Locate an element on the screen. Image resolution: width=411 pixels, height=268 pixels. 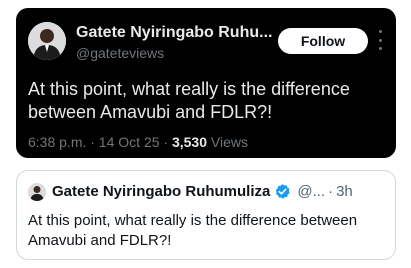
author-handle: @gateteviews is located at coordinates (120, 53).